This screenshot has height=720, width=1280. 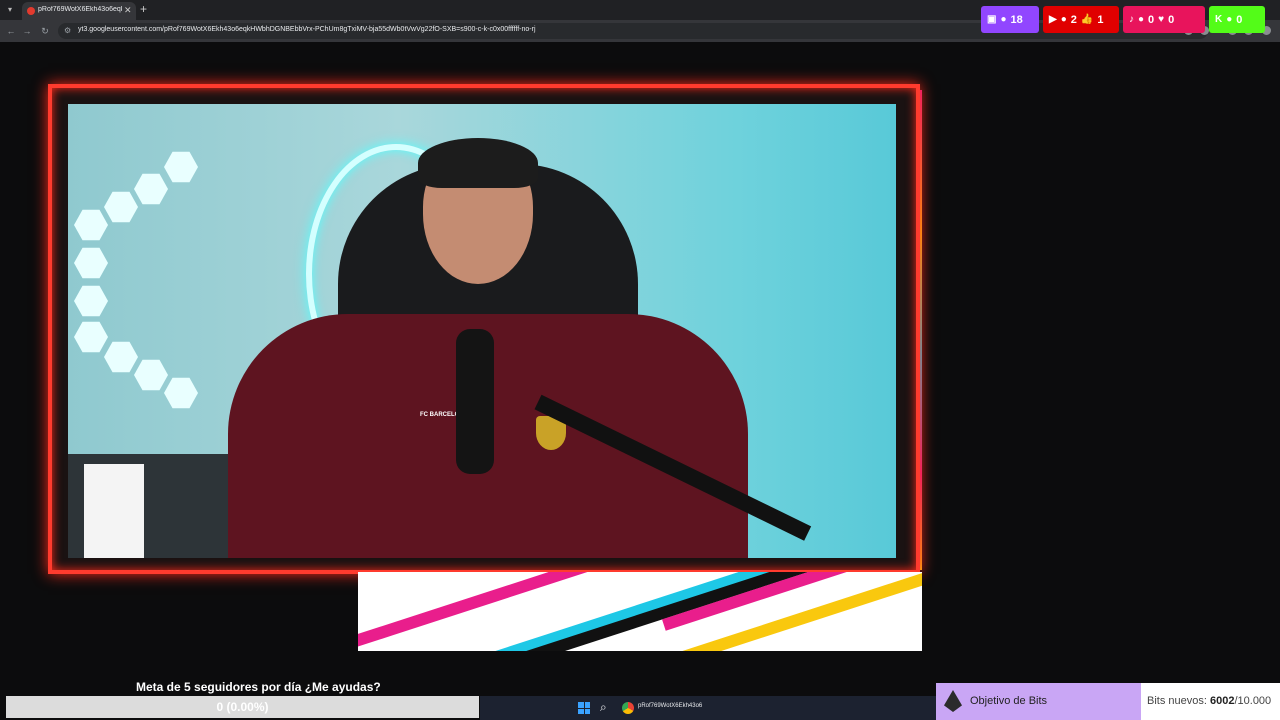 I want to click on youtube-counter: ▶ ● 2 👍 1, so click(x=1081, y=19).